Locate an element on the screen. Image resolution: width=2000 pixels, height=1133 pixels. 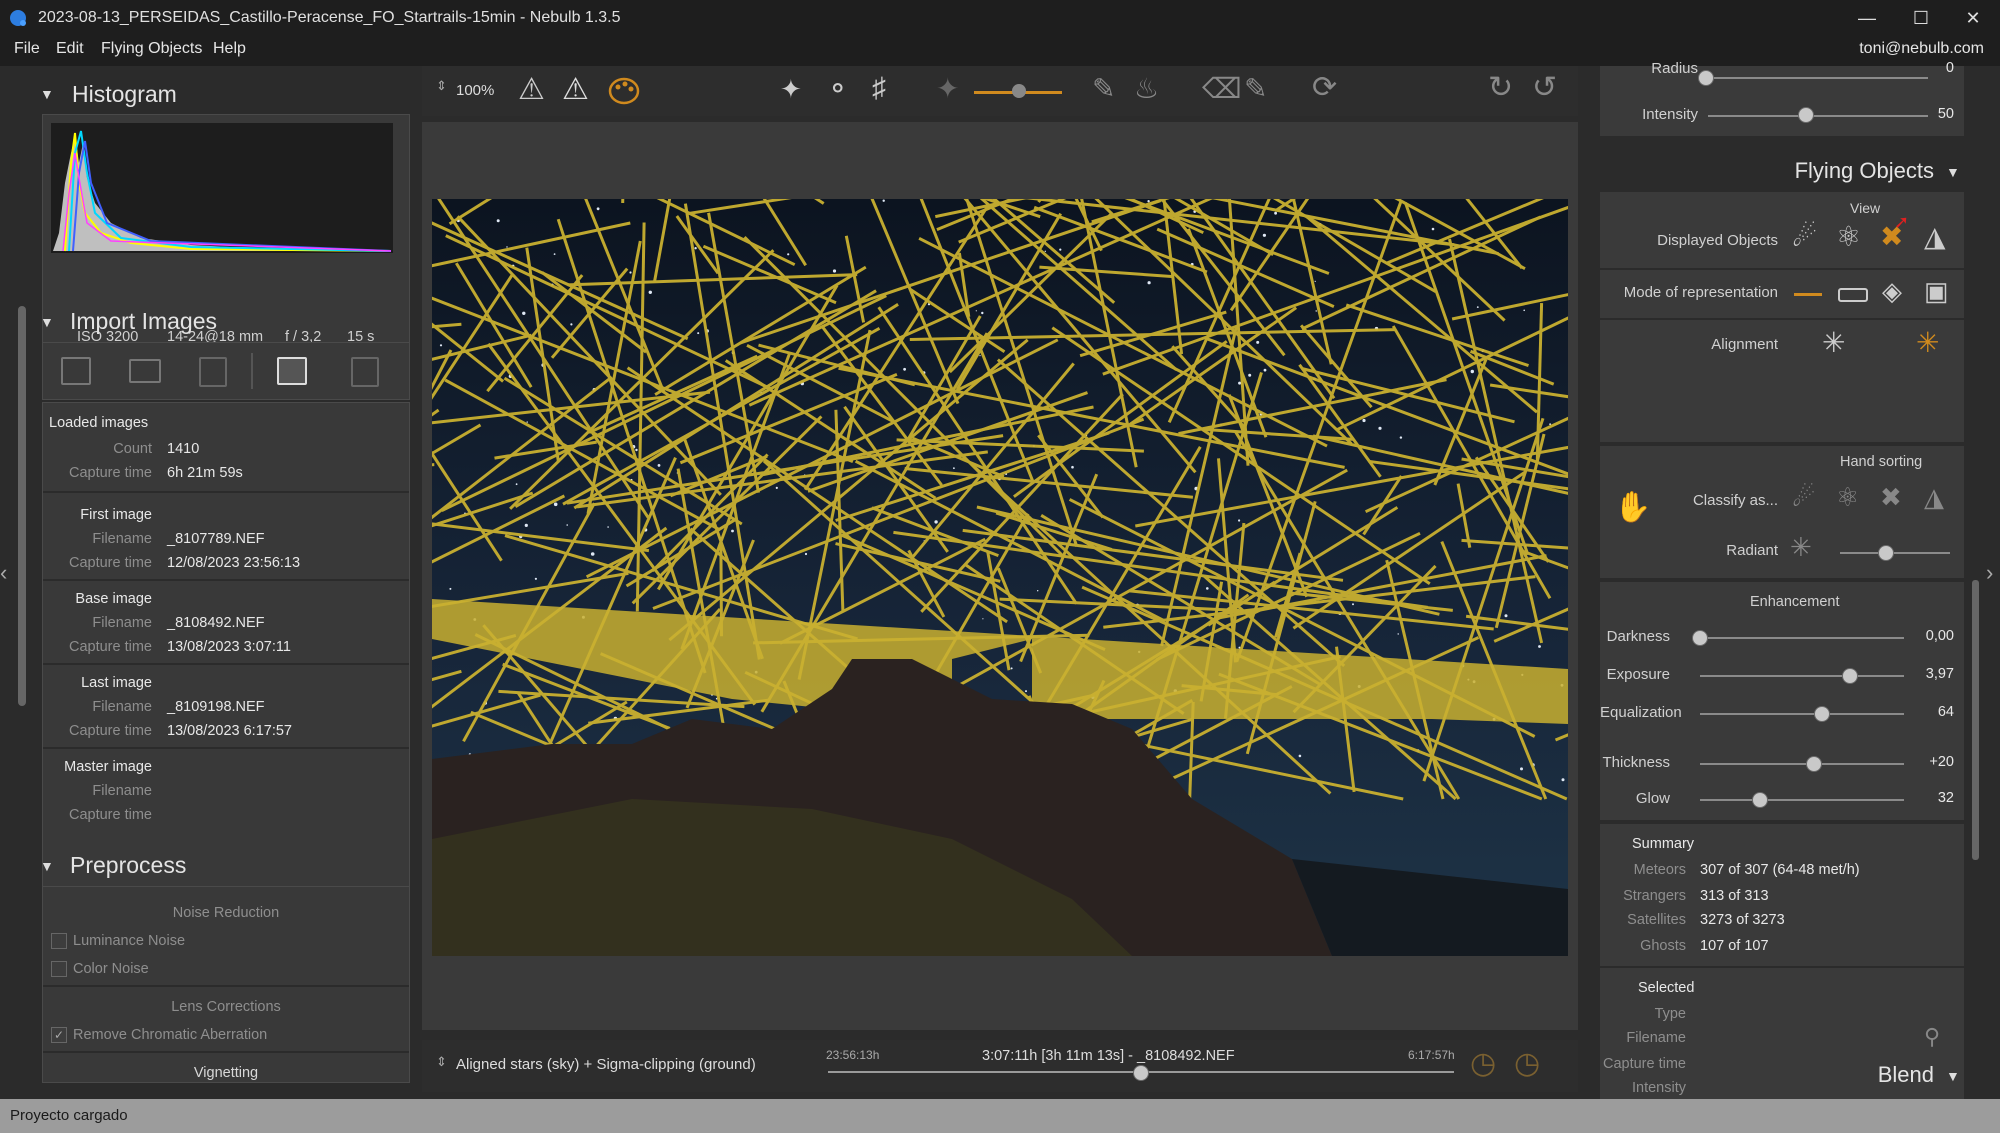
ghost-icon: ◮ is located at coordinates (1935, 236).